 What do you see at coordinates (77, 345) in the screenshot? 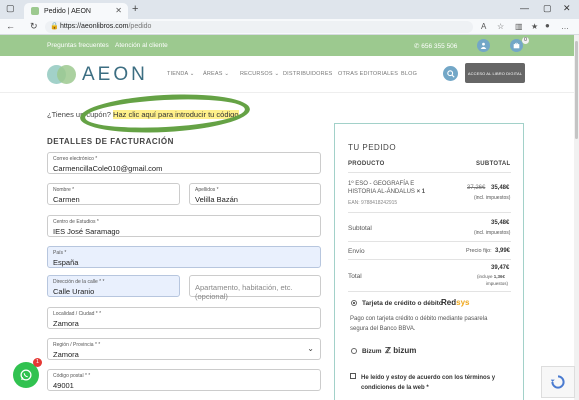
I see `region-label: Región / Provincia * *` at bounding box center [77, 345].